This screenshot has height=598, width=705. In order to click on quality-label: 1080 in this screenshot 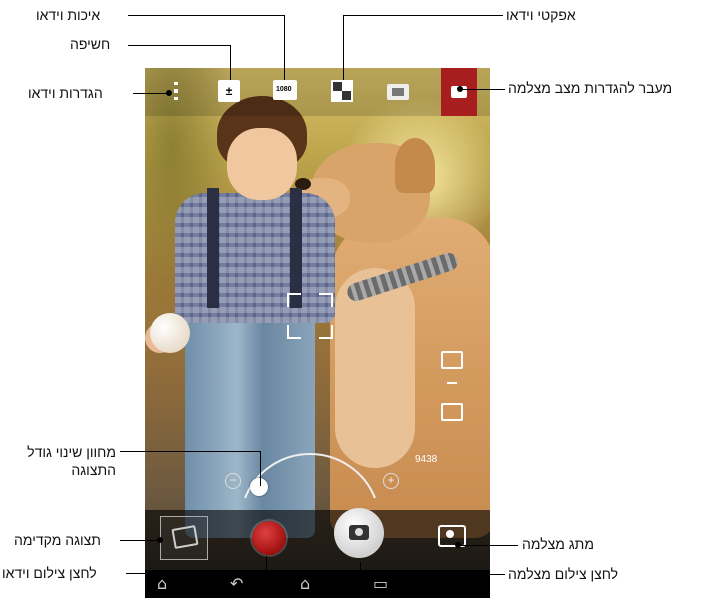, I will do `click(284, 89)`.